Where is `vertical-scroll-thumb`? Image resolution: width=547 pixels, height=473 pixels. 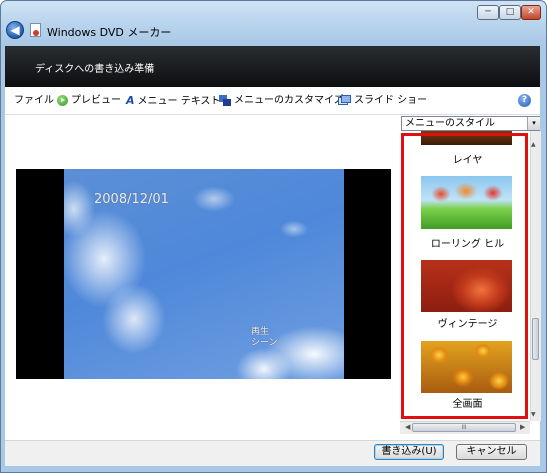 vertical-scroll-thumb is located at coordinates (535, 339).